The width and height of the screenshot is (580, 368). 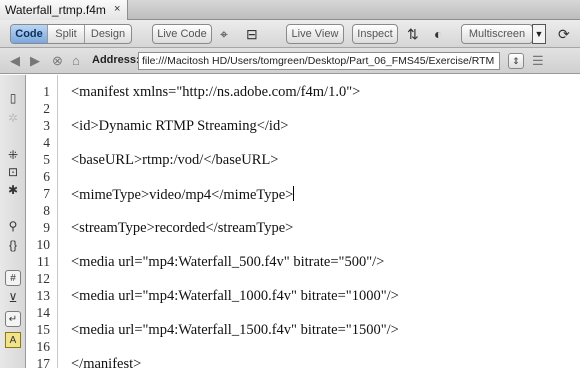 What do you see at coordinates (42, 221) in the screenshot?
I see `line-number-gutter: 1 2 3 4 5 6 7 8 9 10 11 12 13 14 15 16 17` at bounding box center [42, 221].